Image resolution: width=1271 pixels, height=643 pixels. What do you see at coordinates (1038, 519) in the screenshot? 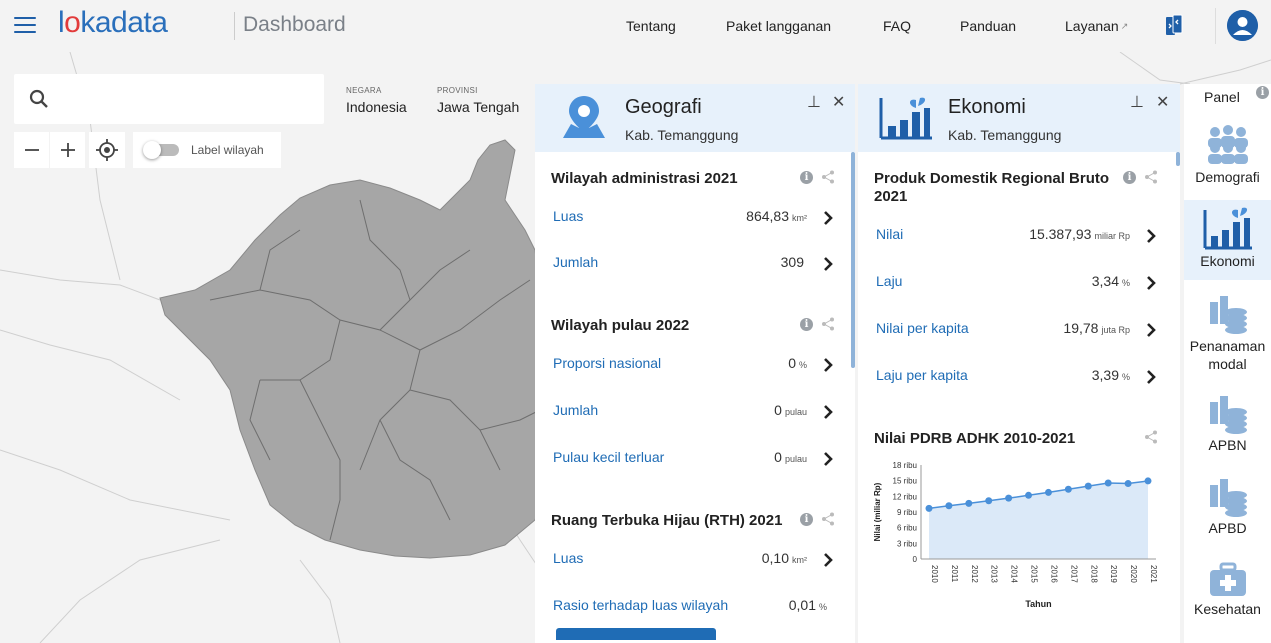
I see `chart-area` at bounding box center [1038, 519].